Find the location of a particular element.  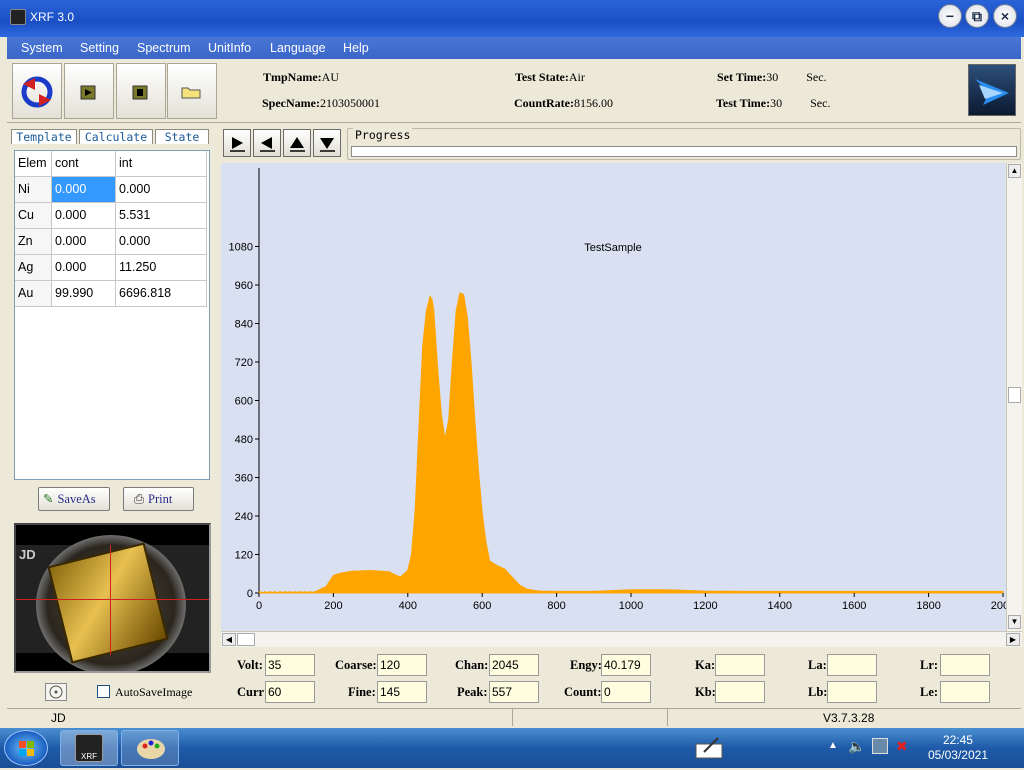

maximize-button: ⧉ is located at coordinates (977, 16).